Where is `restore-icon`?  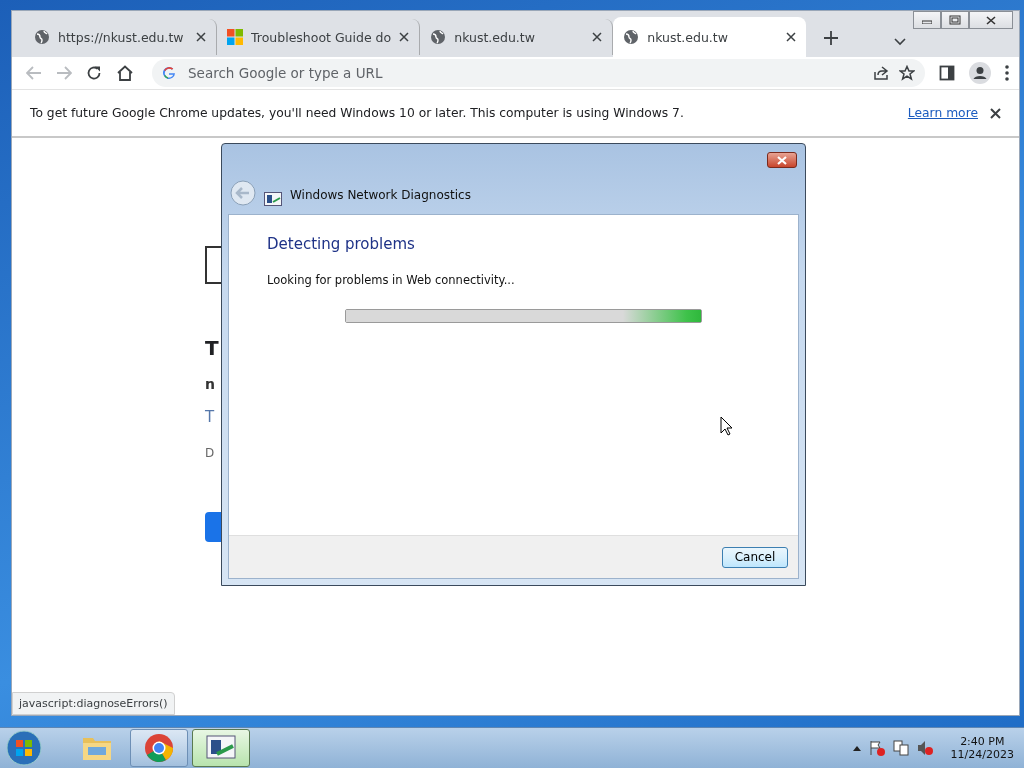
restore-icon is located at coordinates (955, 20).